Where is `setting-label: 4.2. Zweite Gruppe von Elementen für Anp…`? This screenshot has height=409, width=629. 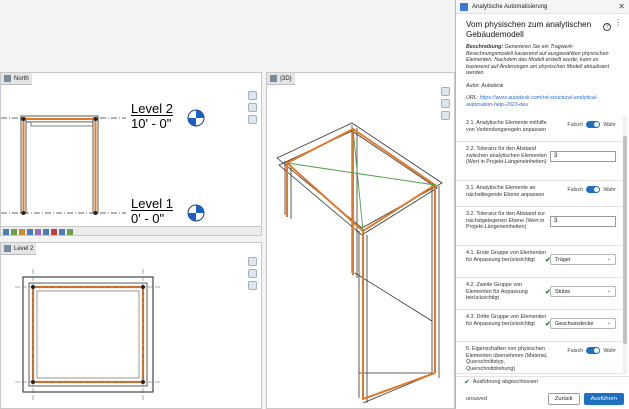 setting-label: 4.2. Zweite Gruppe von Elementen für Anp… is located at coordinates (497, 292).